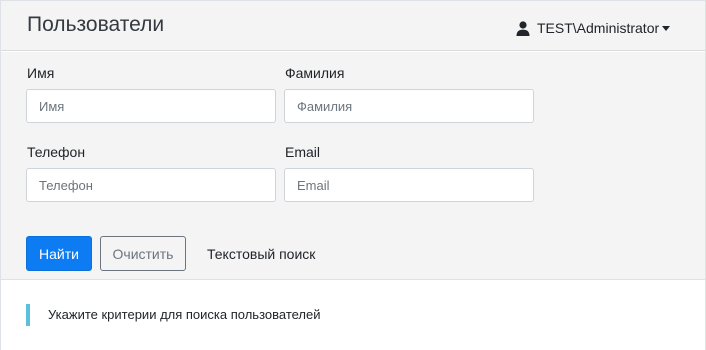 The height and width of the screenshot is (350, 706). What do you see at coordinates (598, 28) in the screenshot?
I see `user-name: TEST\Administrator` at bounding box center [598, 28].